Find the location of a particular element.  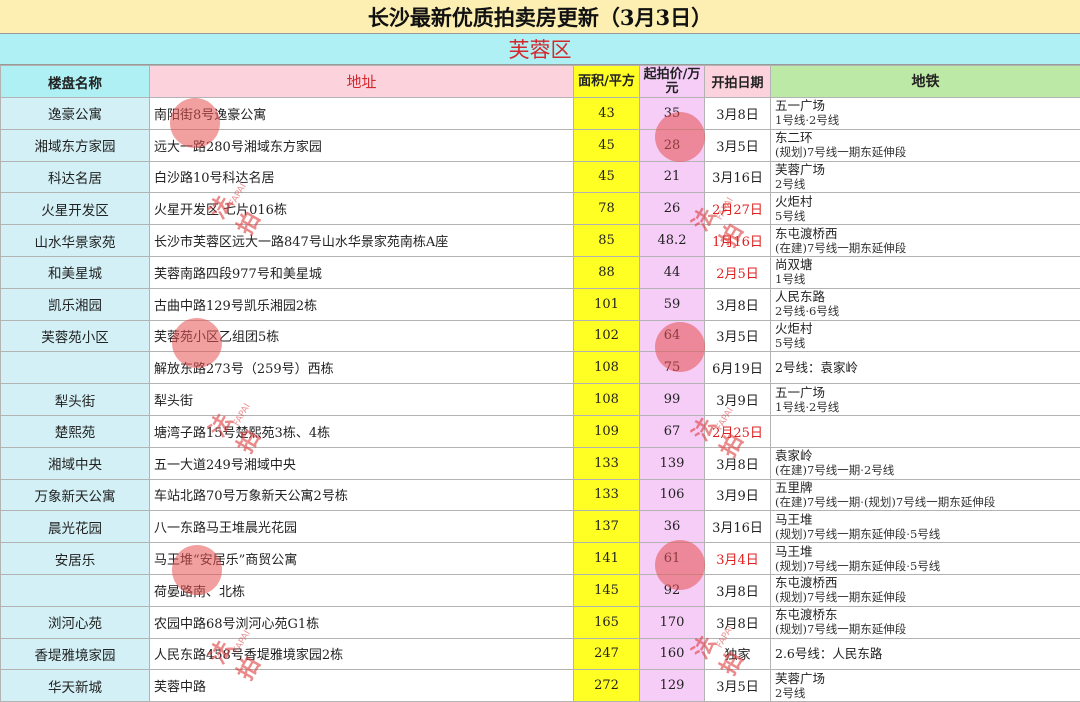

cell-metro is located at coordinates (925, 431).